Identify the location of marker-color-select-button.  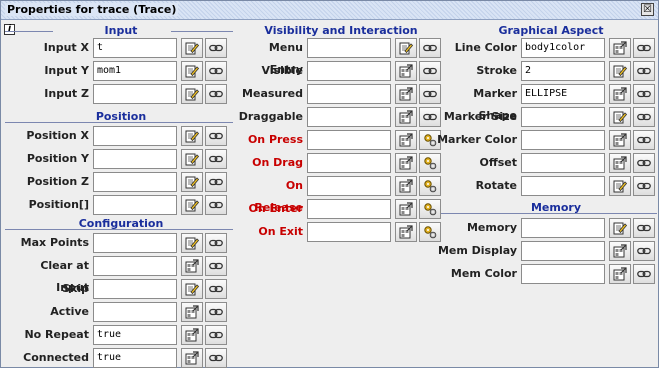
(620, 140).